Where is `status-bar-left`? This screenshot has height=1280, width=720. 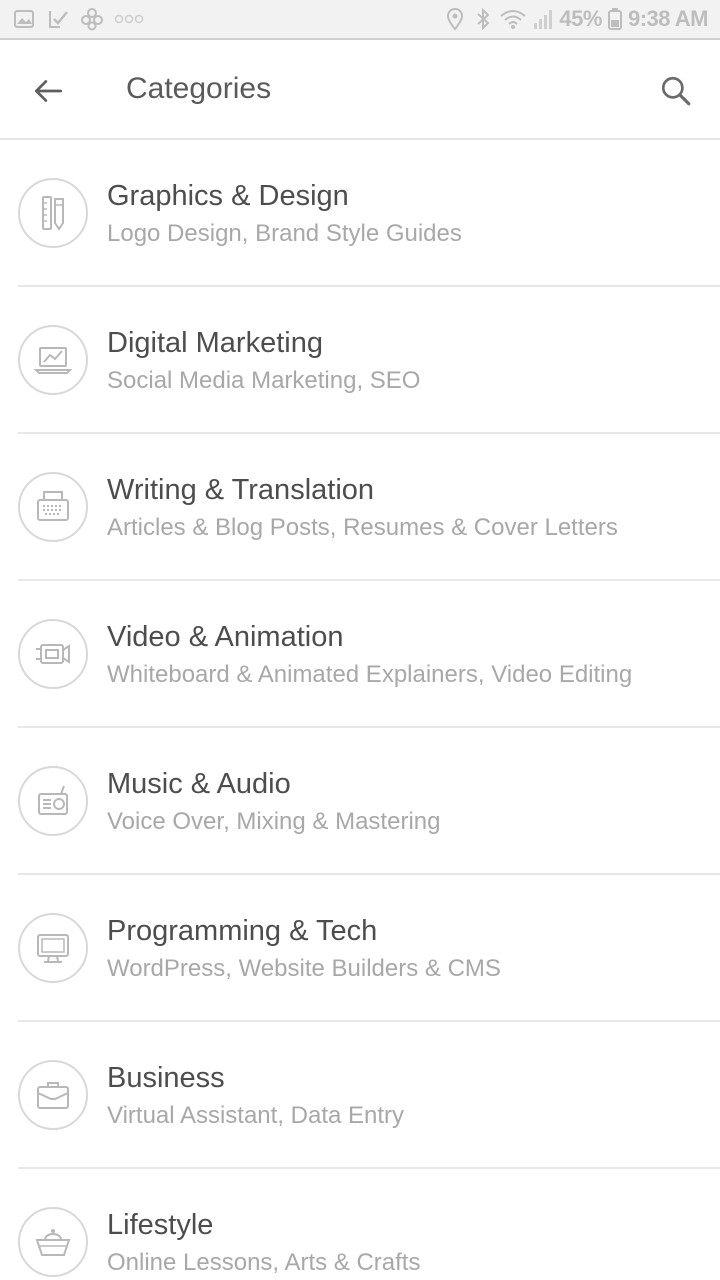 status-bar-left is located at coordinates (78, 19).